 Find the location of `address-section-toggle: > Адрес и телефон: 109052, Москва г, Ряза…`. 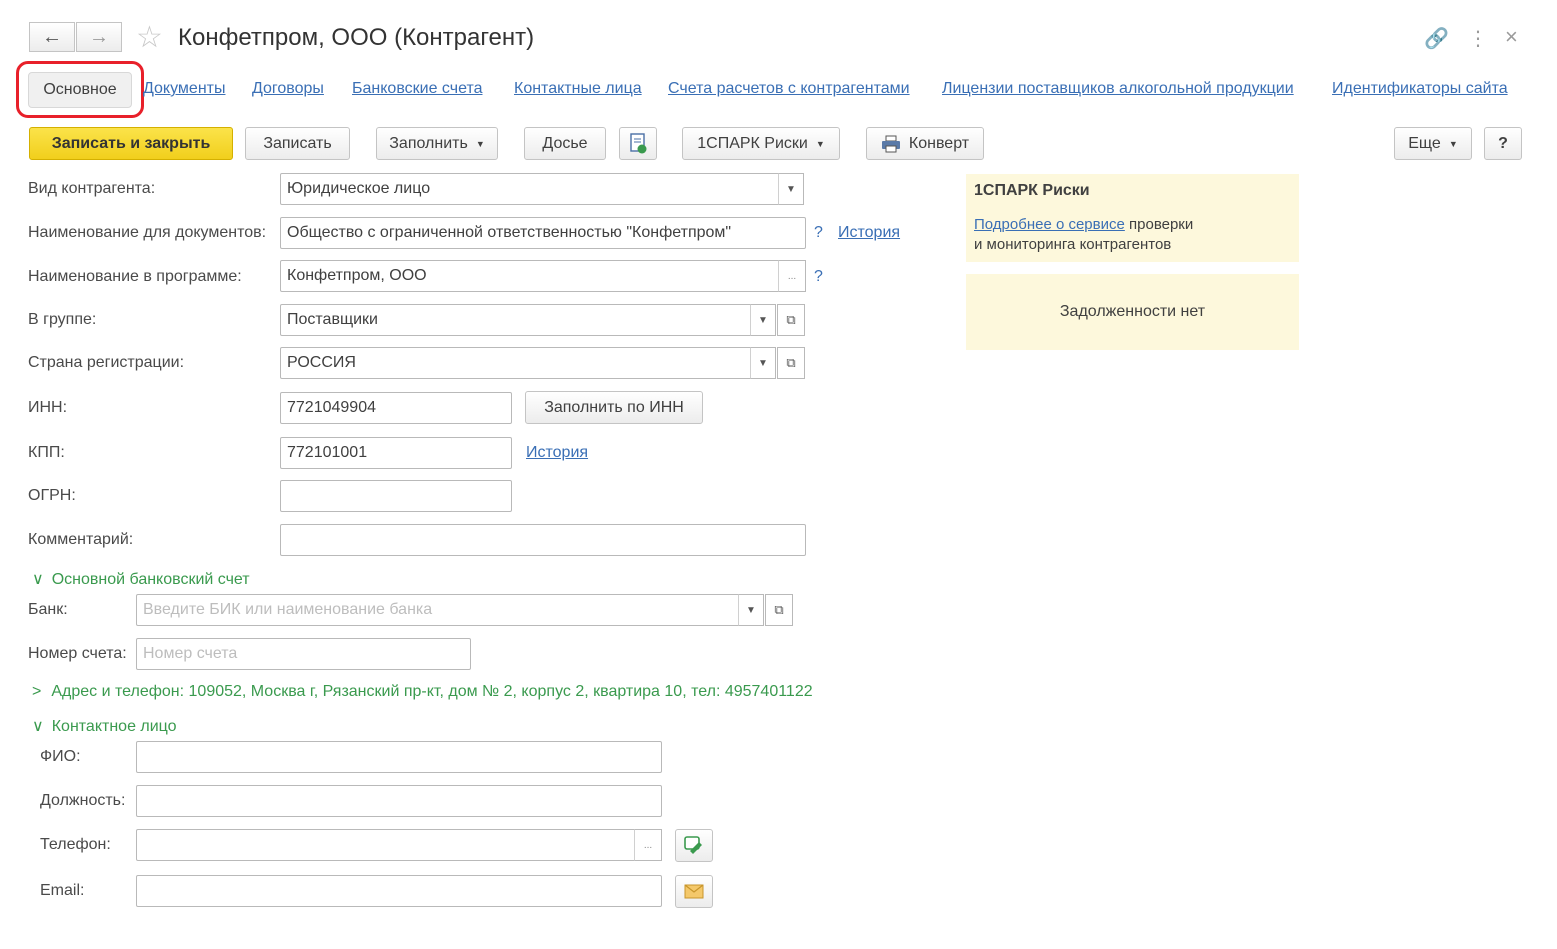

address-section-toggle: > Адрес и телефон: 109052, Москва г, Ряза… is located at coordinates (422, 692).